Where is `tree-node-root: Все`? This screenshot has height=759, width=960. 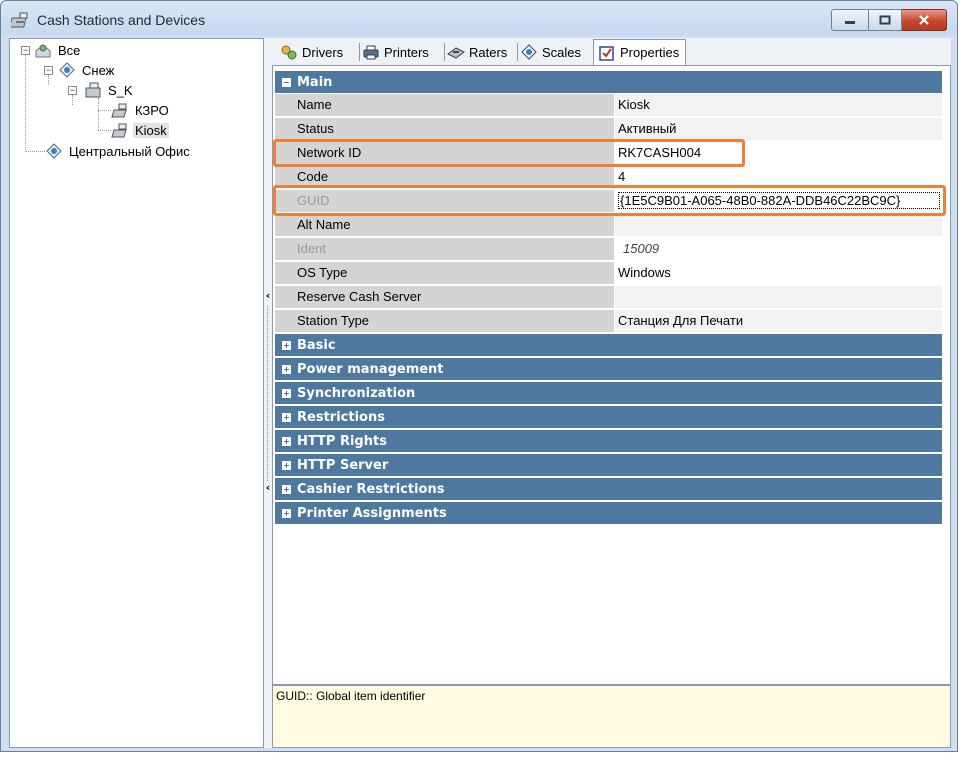
tree-node-root: Все is located at coordinates (58, 50).